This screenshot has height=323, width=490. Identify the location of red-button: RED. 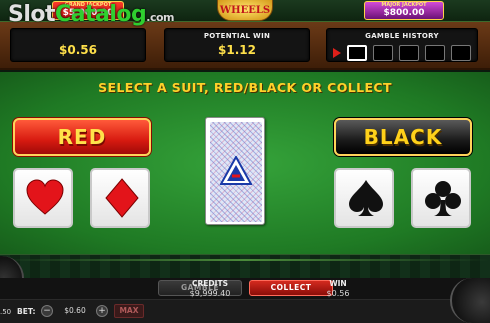
(82, 137).